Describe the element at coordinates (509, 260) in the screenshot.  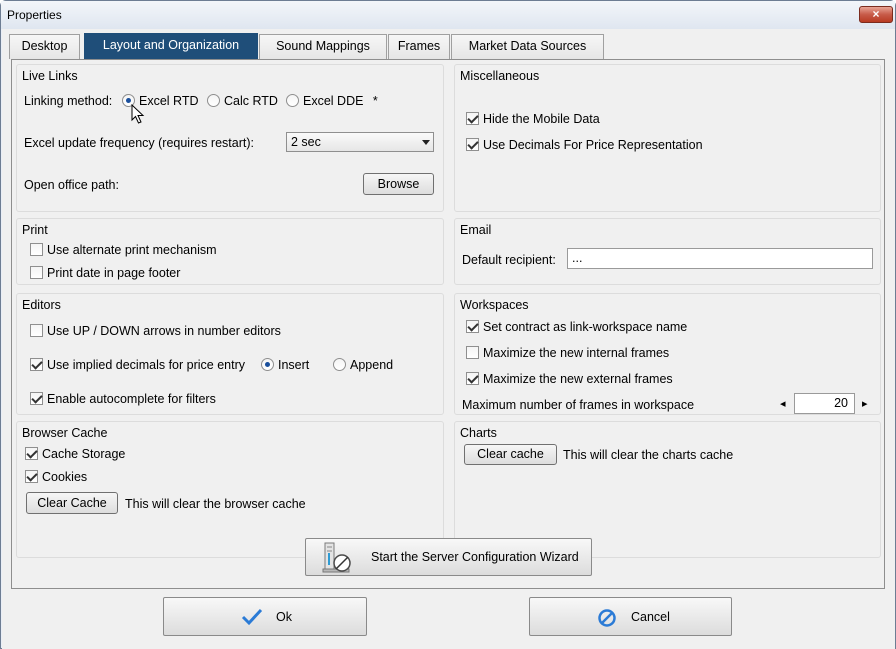
I see `recipient-label: Default recipient:` at that location.